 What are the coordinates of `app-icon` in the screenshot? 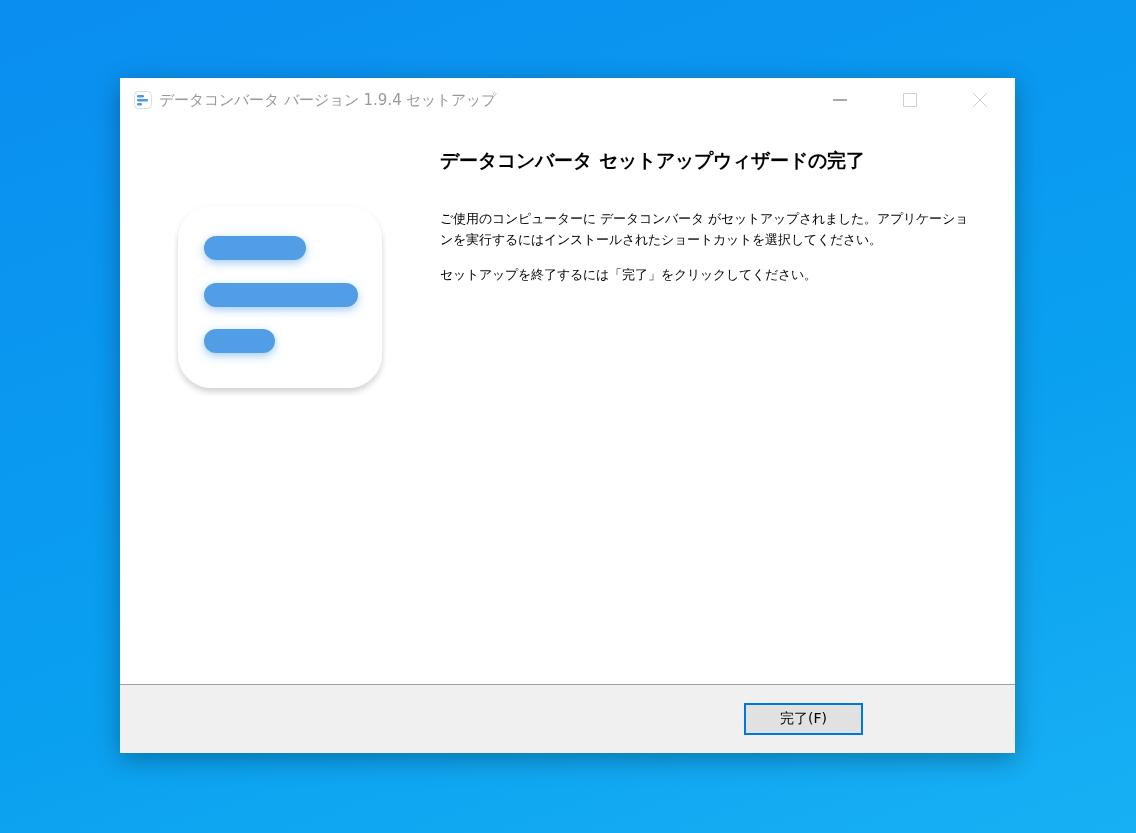 It's located at (143, 100).